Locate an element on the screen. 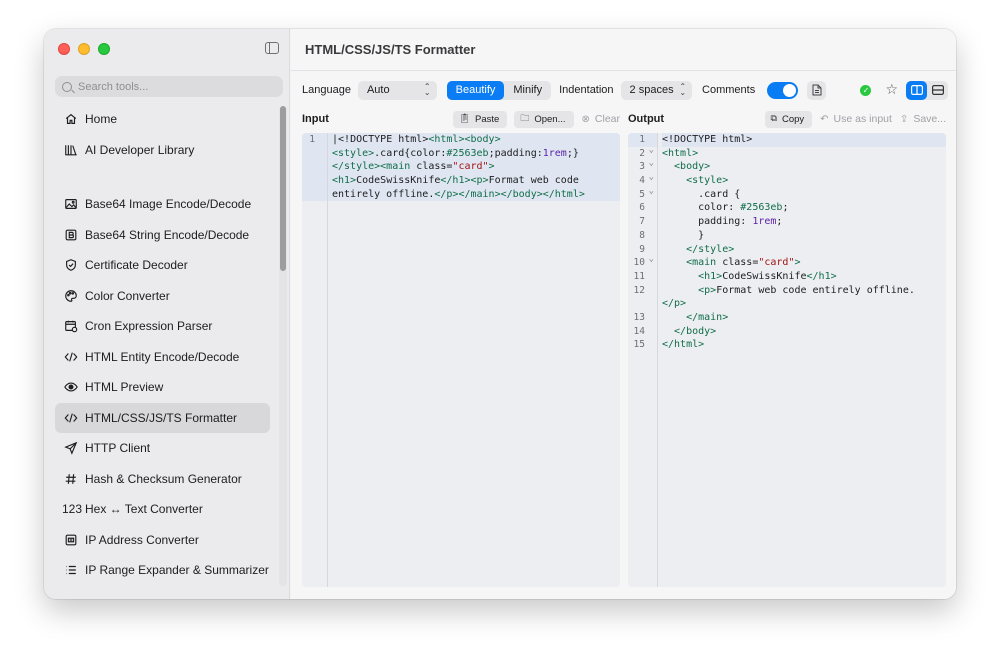  sidebar-item-home: Home is located at coordinates (162, 119).